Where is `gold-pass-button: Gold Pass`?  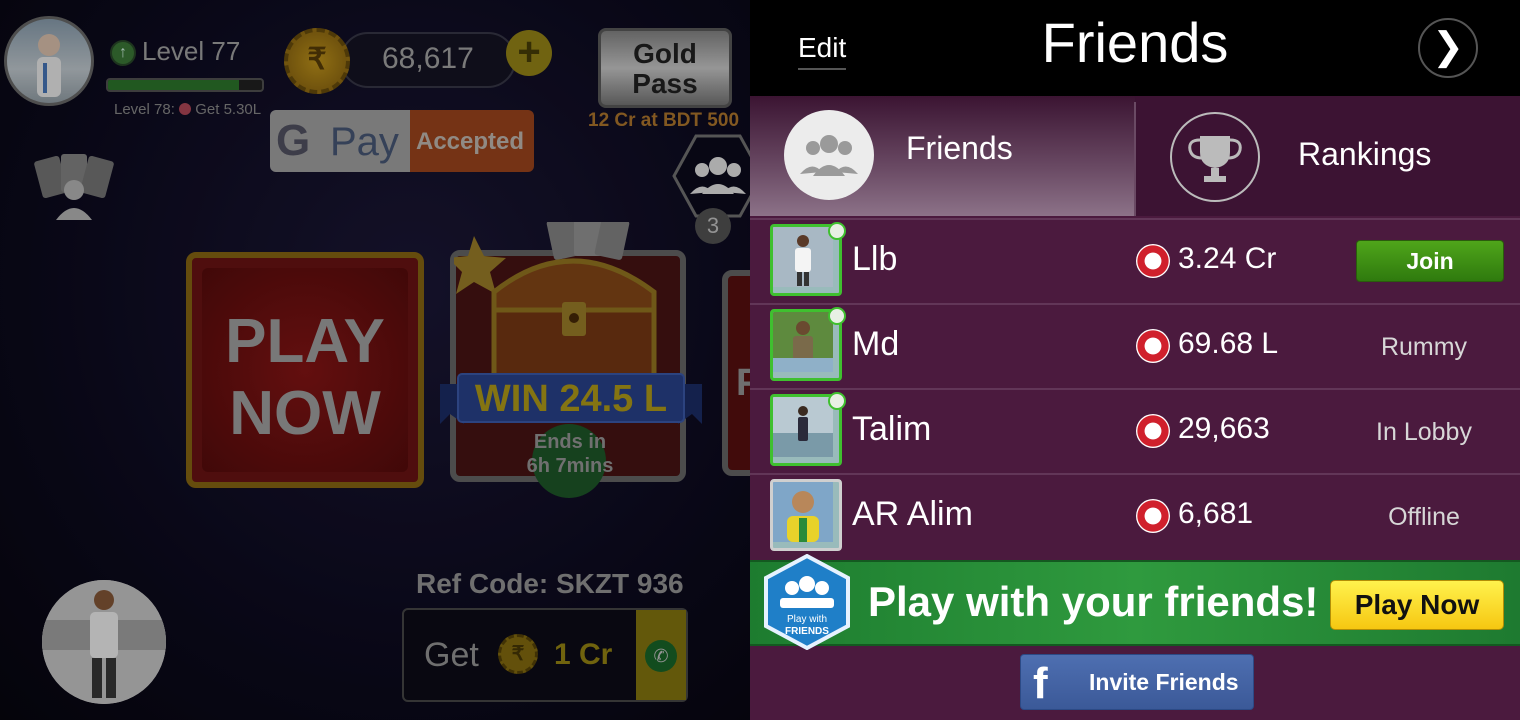
gold-pass-button: Gold Pass is located at coordinates (665, 68).